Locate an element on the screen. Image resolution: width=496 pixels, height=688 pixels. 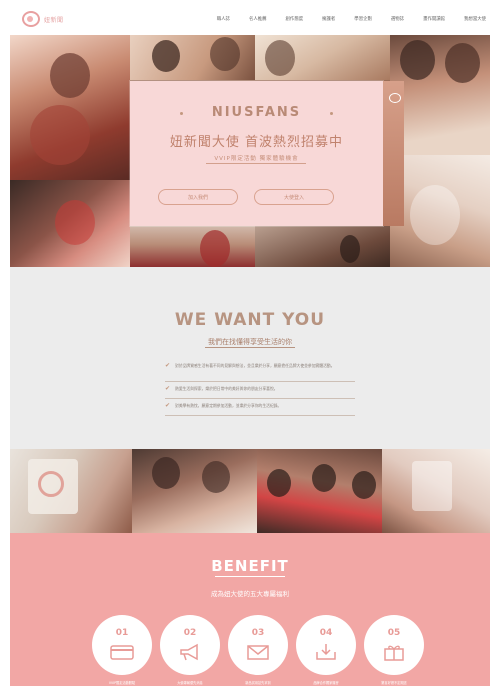
hero-subline: VVIP限定活動 獨家體驗機會 is located at coordinates (256, 159).